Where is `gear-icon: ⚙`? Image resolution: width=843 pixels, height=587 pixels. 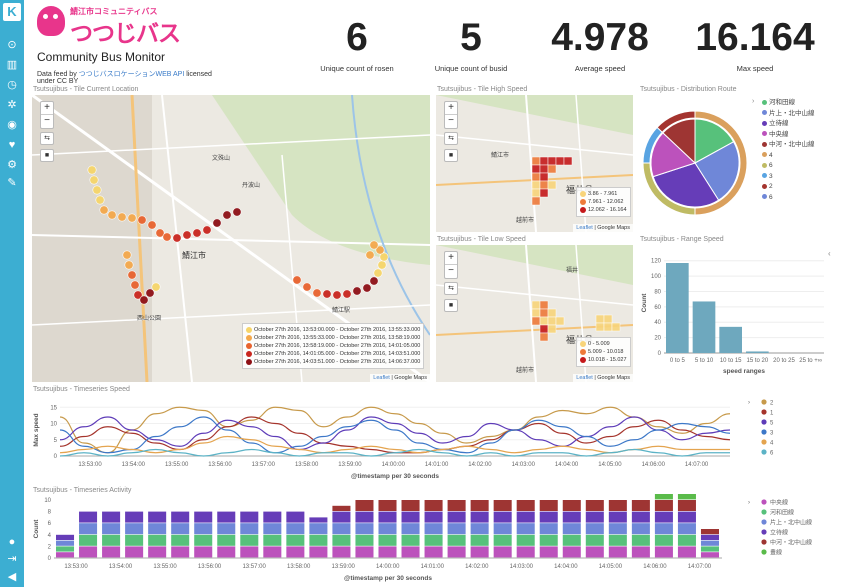
gear-icon: ⚙ is located at coordinates (12, 165).